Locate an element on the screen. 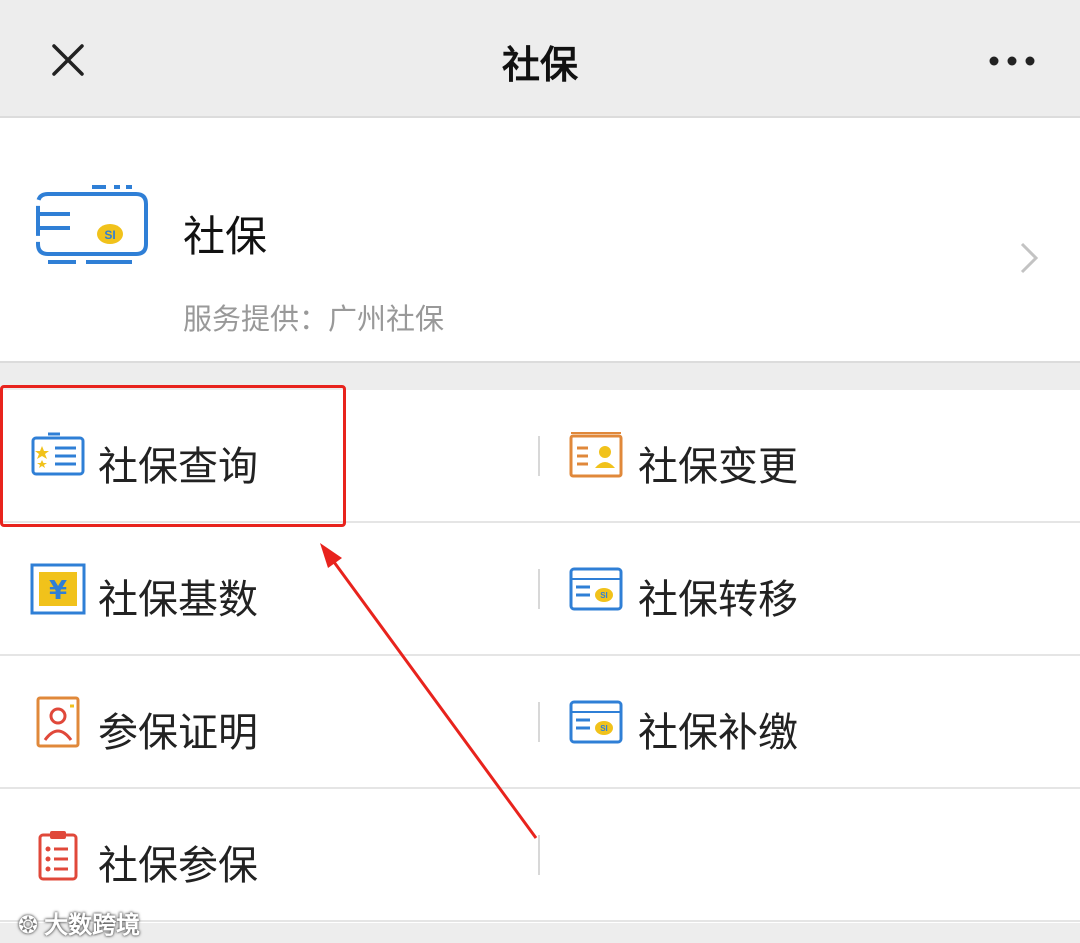 Image resolution: width=1080 pixels, height=943 pixels. grid-item-si-query: 社保查询 is located at coordinates (270, 455).